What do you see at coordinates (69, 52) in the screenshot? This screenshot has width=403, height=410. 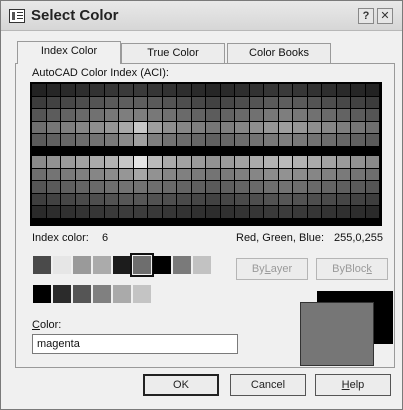 I see `tab-index-color: Index Color` at bounding box center [69, 52].